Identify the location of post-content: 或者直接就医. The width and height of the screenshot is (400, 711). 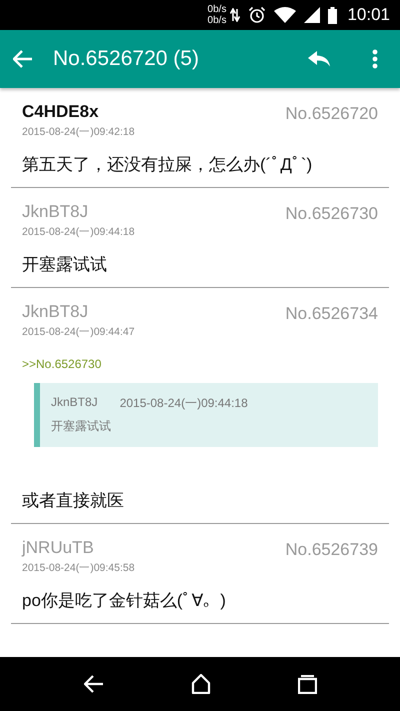
(73, 501).